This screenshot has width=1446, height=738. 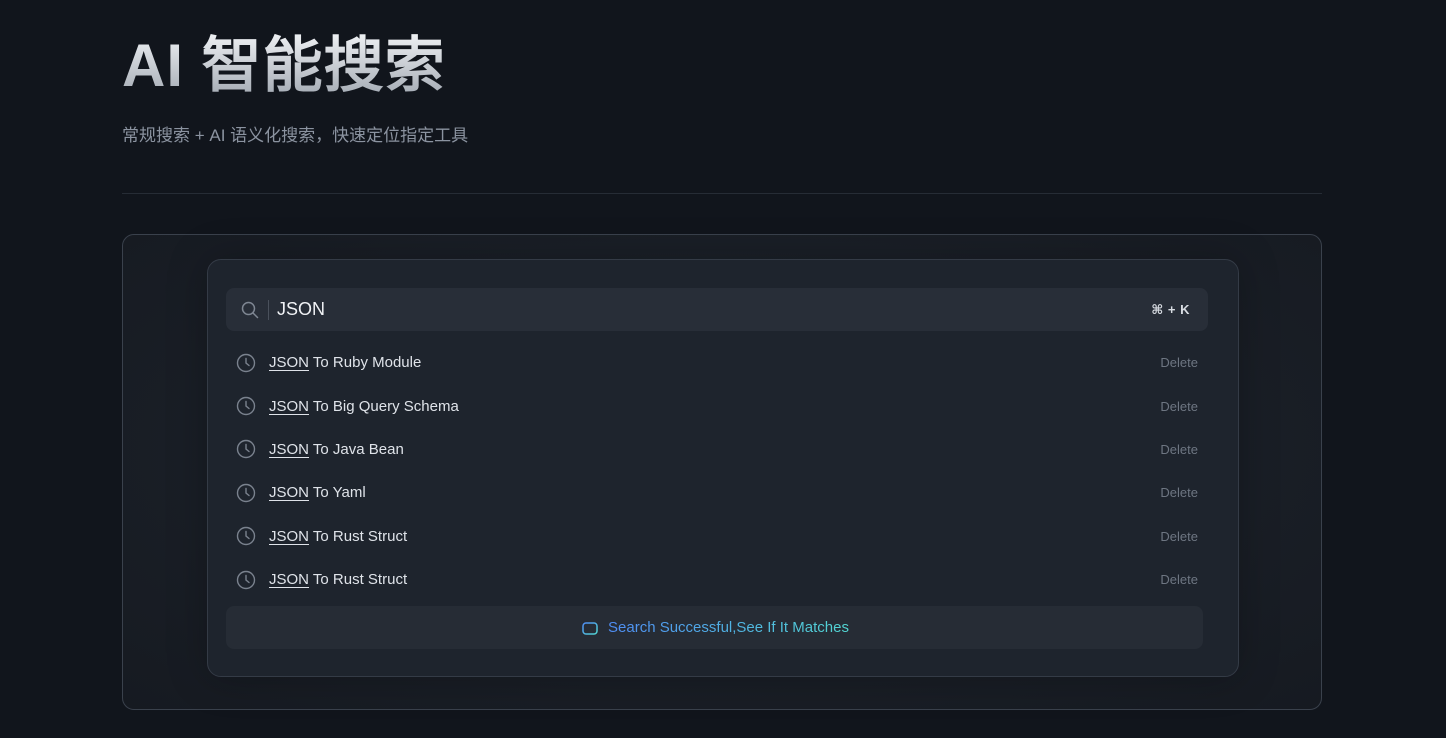 I want to click on search-bar: ⌘ + K, so click(x=717, y=309).